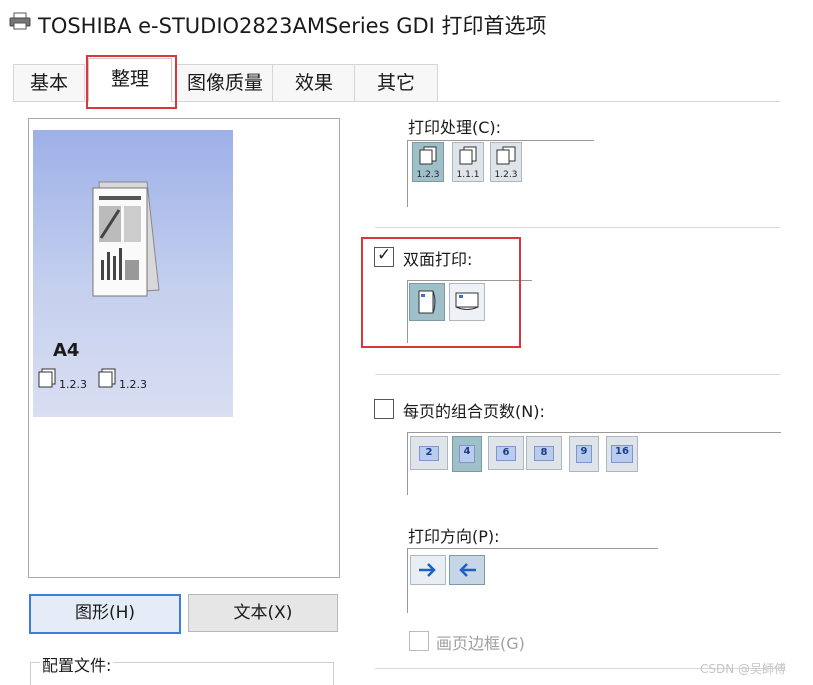 The image size is (813, 685). I want to click on short-edge-flip-button, so click(467, 302).